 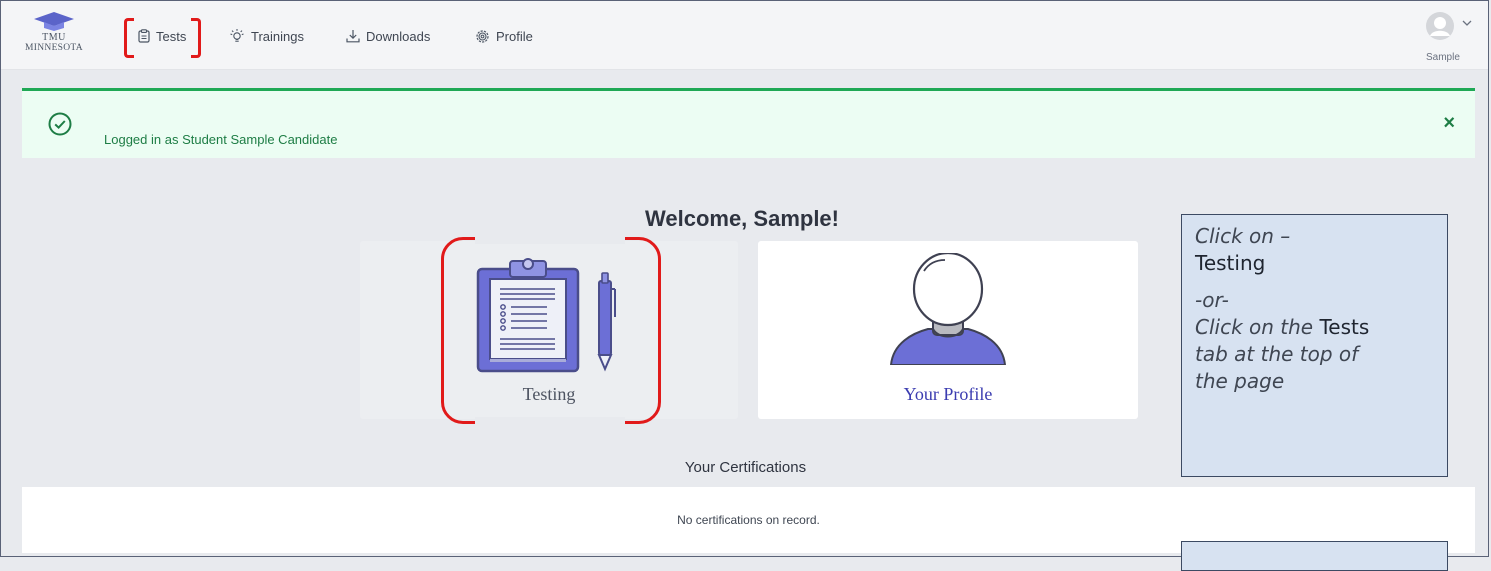 I want to click on alert-message: Logged in as Student Sample Candidate, so click(x=221, y=139).